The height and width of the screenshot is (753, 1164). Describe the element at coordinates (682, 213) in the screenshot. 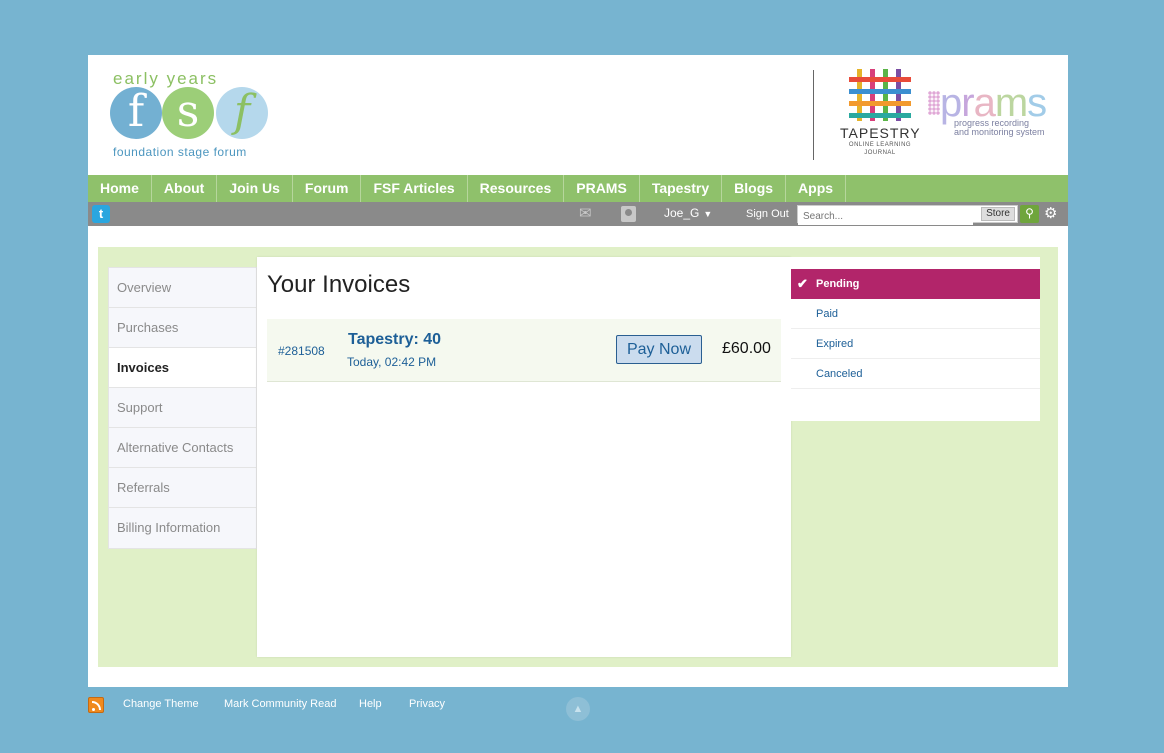

I see `username: Joe_G` at that location.